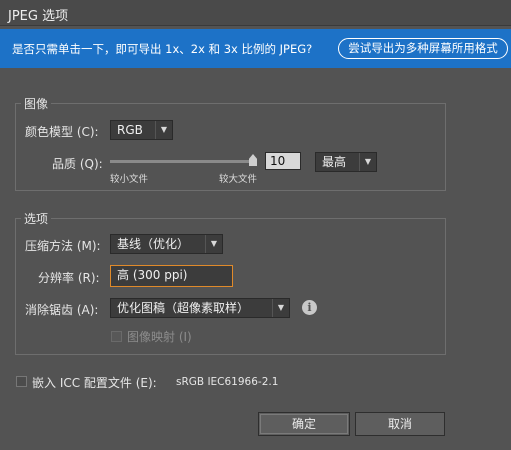 This screenshot has height=450, width=511. Describe the element at coordinates (334, 162) in the screenshot. I see `quality-preset-value: 最高` at that location.